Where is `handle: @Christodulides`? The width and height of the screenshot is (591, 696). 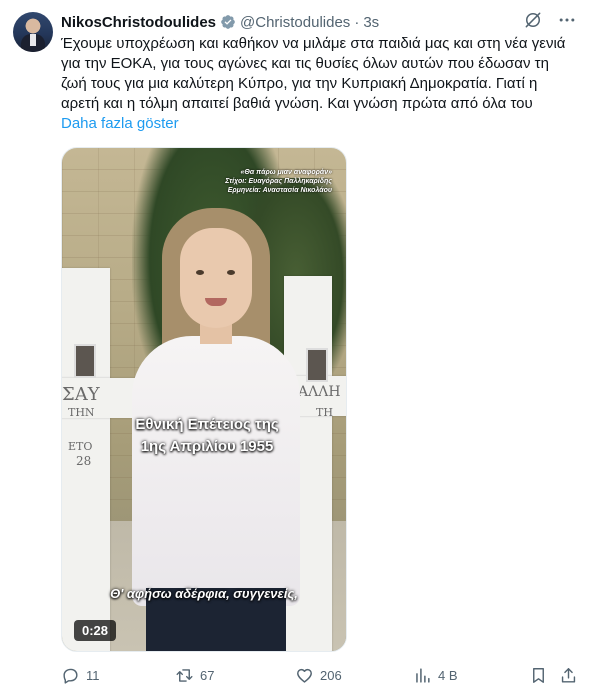 handle: @Christodulides is located at coordinates (295, 22).